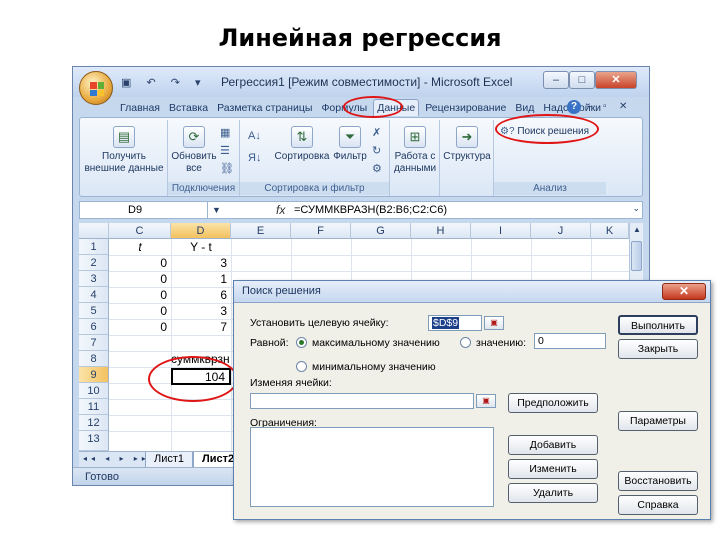 The width and height of the screenshot is (720, 540). I want to click on column-header: D, so click(201, 231).